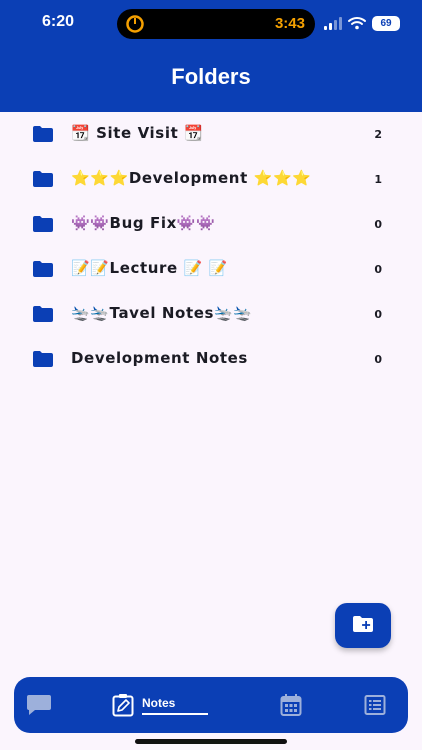 This screenshot has height=750, width=422. I want to click on folder-row: 📝📝Lecture 📝 📝 0, so click(211, 269).